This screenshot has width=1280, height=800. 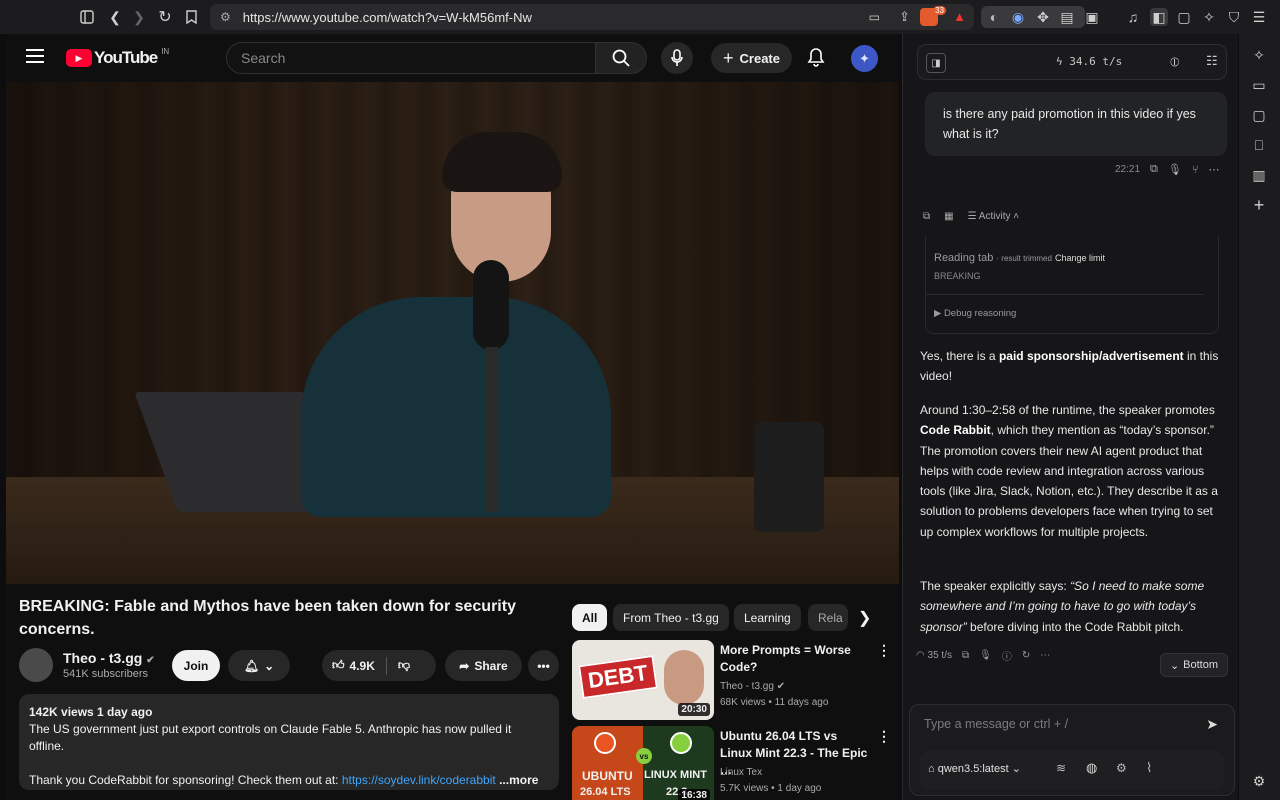 What do you see at coordinates (1159, 17) in the screenshot?
I see `sidebar-toggle-icon: ◧` at bounding box center [1159, 17].